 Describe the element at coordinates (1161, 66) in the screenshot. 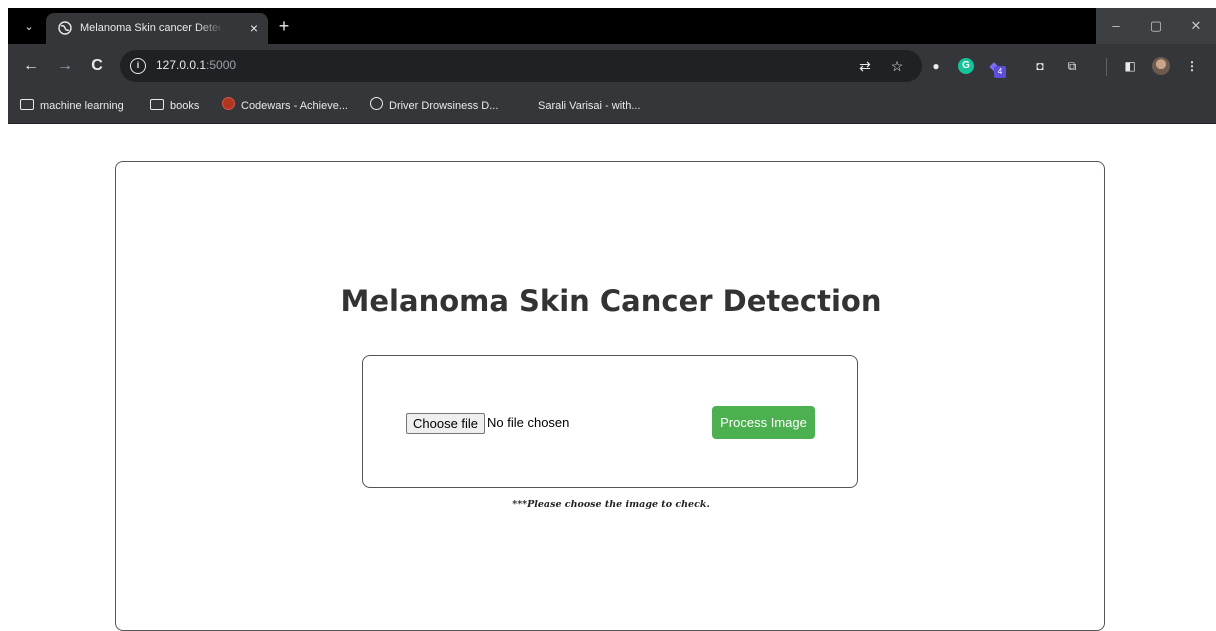

I see `profile-avatar` at that location.